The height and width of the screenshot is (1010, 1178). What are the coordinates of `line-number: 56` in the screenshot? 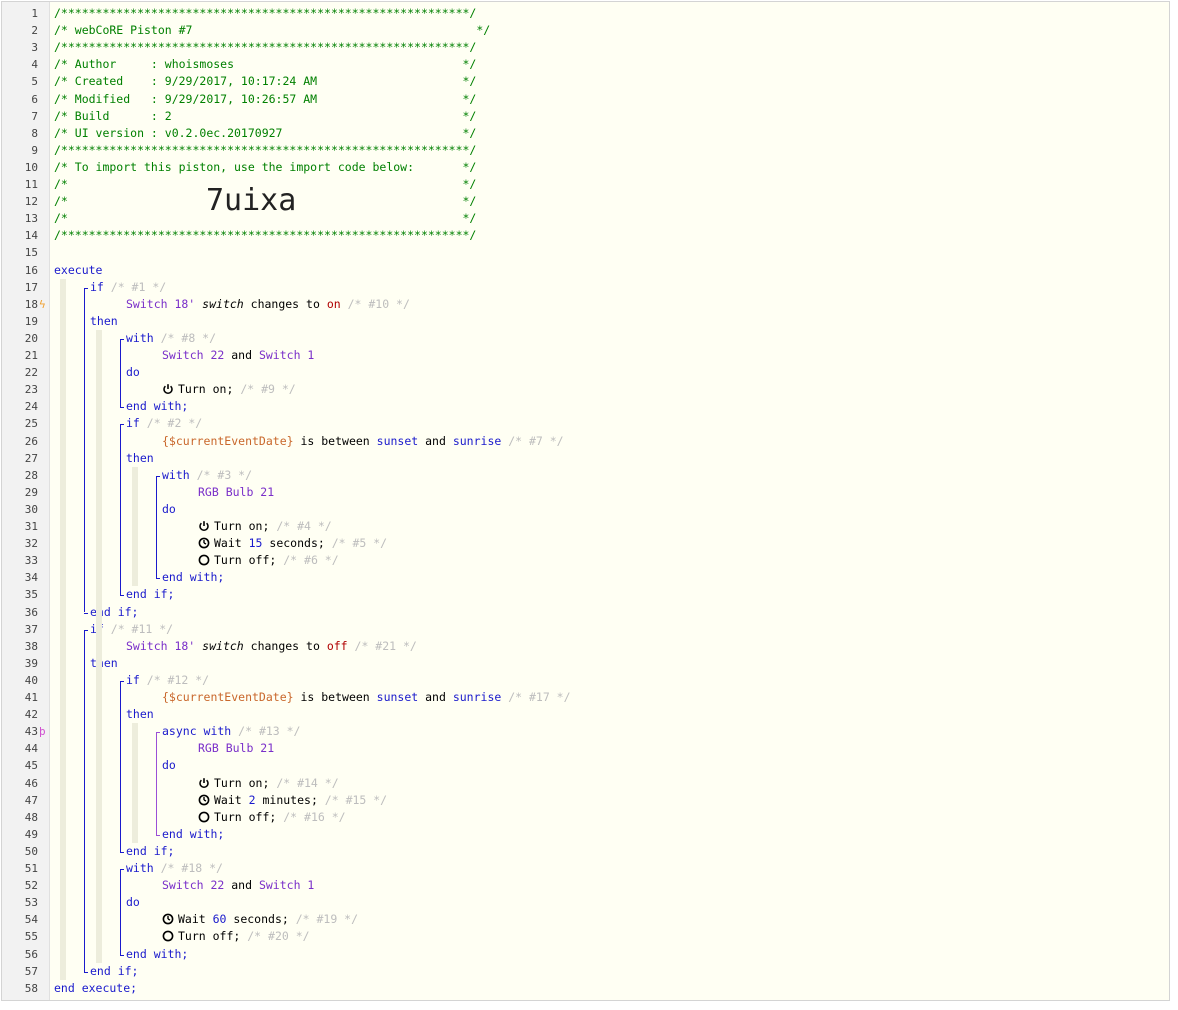 It's located at (31, 954).